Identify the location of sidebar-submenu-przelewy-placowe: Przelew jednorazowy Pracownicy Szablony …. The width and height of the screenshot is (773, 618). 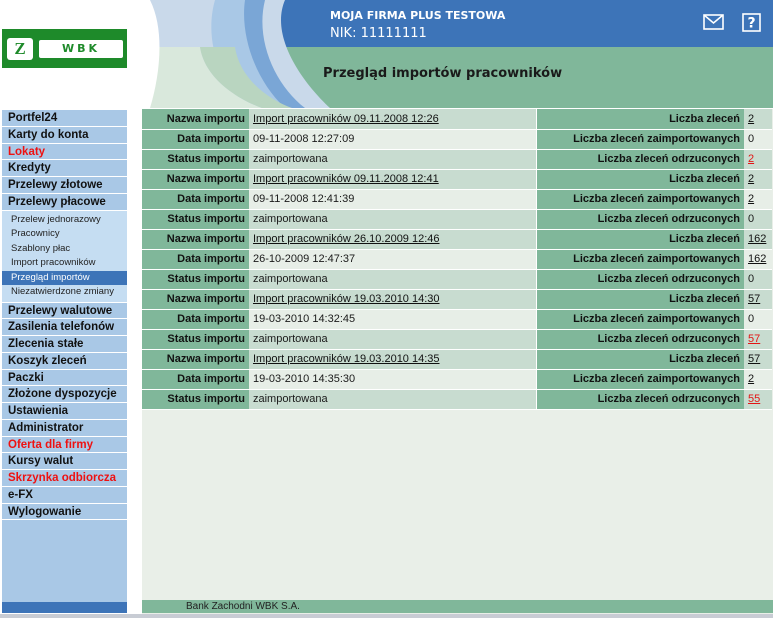
(64, 256).